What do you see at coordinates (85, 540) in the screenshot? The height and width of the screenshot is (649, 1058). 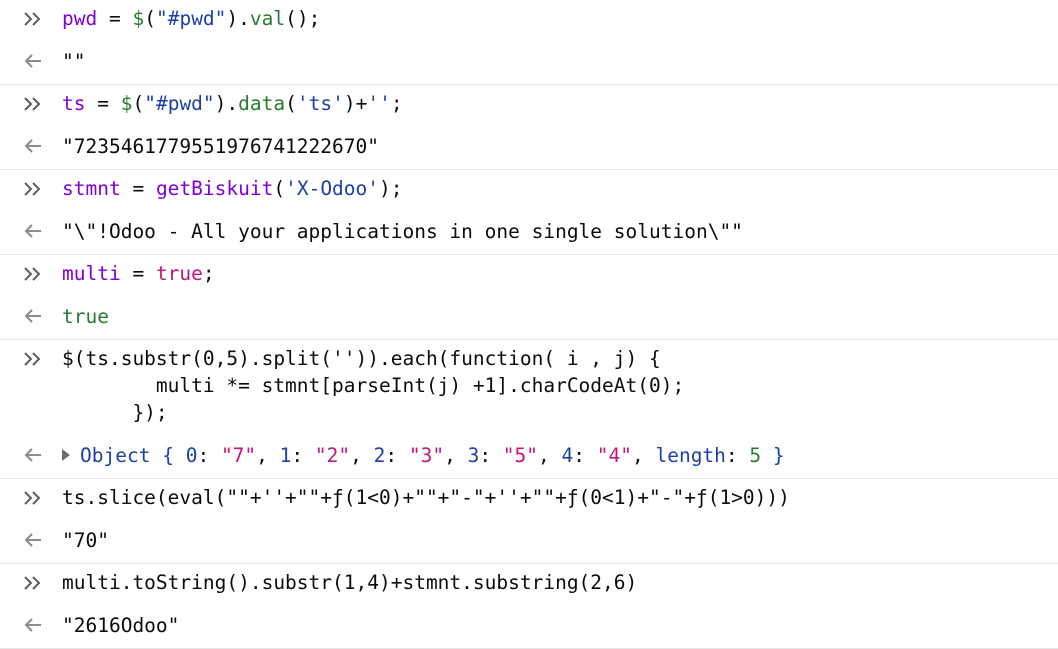 I see `output-value: "70"` at bounding box center [85, 540].